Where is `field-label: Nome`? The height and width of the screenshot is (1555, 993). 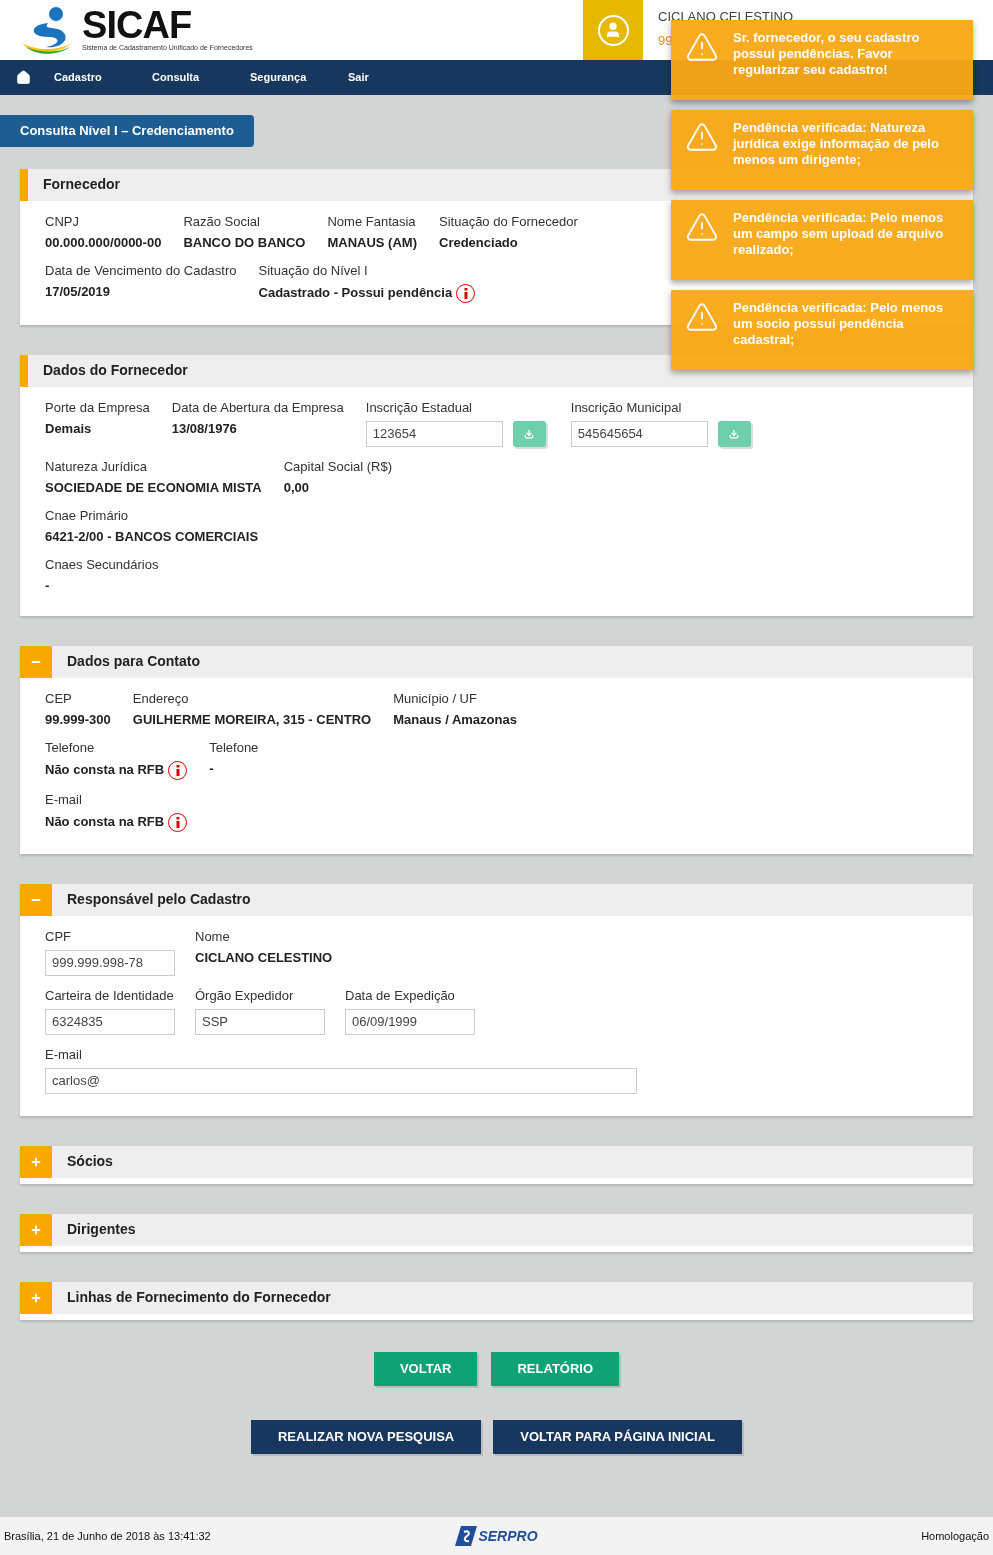 field-label: Nome is located at coordinates (213, 936).